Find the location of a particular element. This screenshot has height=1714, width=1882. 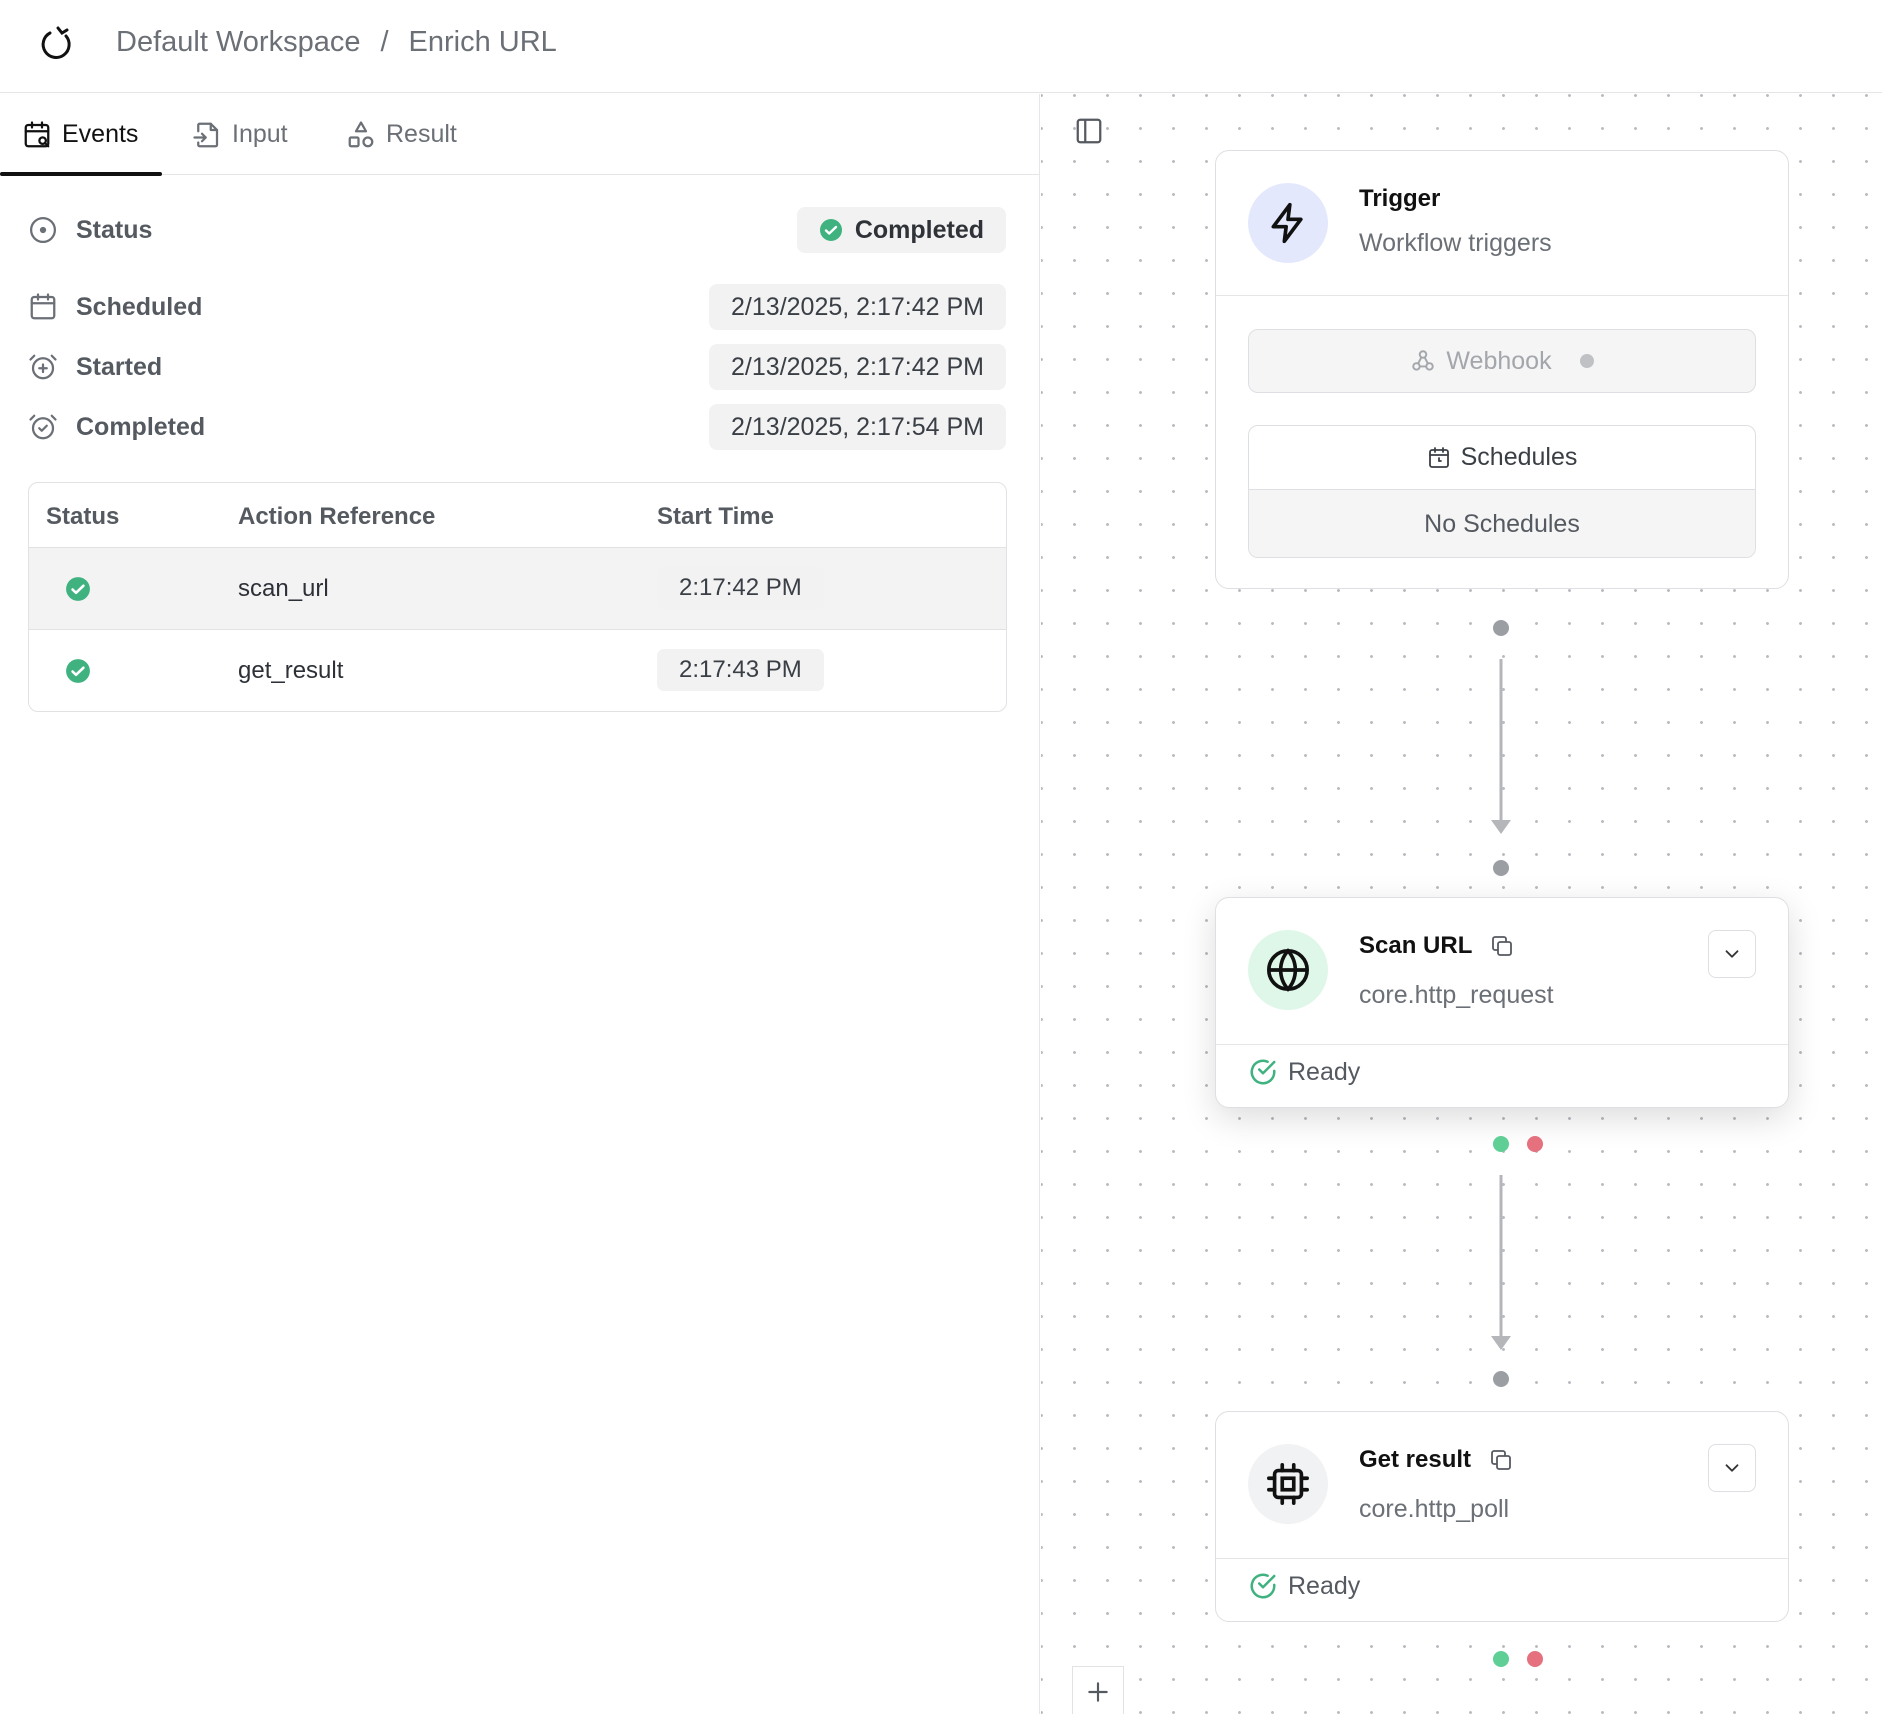

scheduled-row: Scheduled 2/13/2025, 2:17:42 PM is located at coordinates (517, 307).